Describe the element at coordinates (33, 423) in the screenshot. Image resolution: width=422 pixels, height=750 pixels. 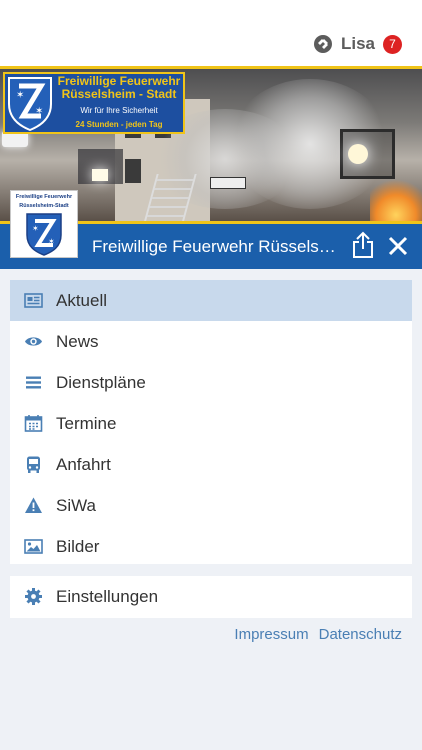
I see `calendar-icon` at that location.